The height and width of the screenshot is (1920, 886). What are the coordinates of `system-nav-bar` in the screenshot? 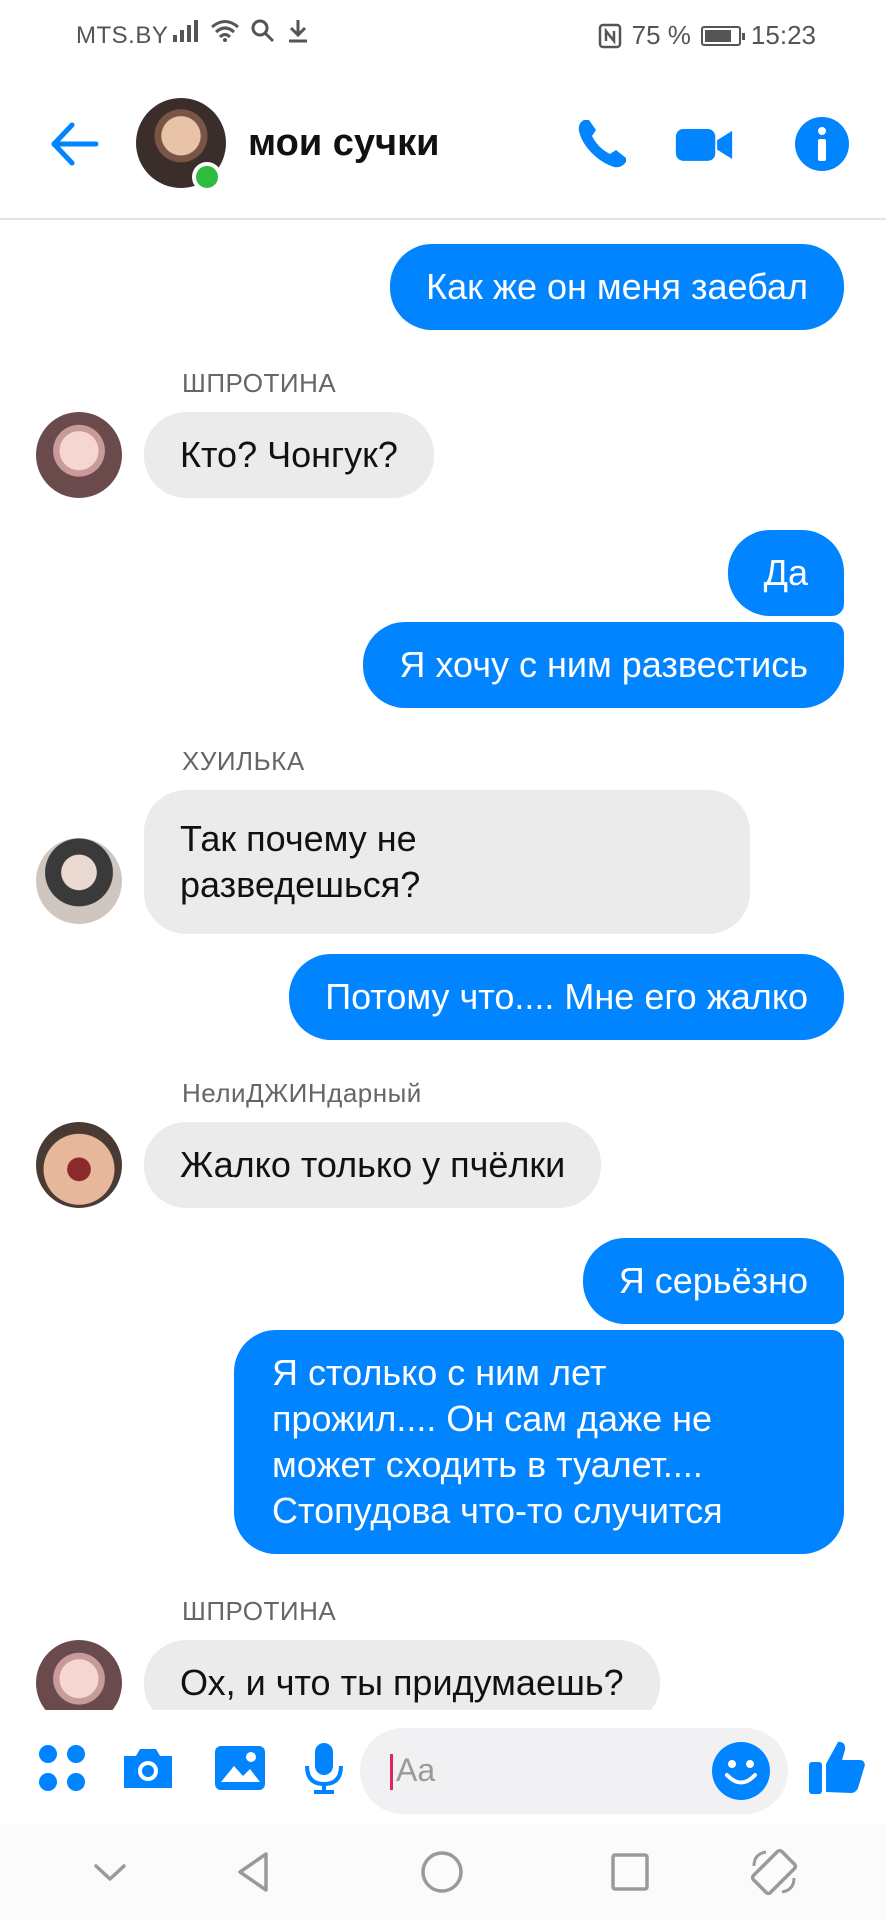 It's located at (443, 1872).